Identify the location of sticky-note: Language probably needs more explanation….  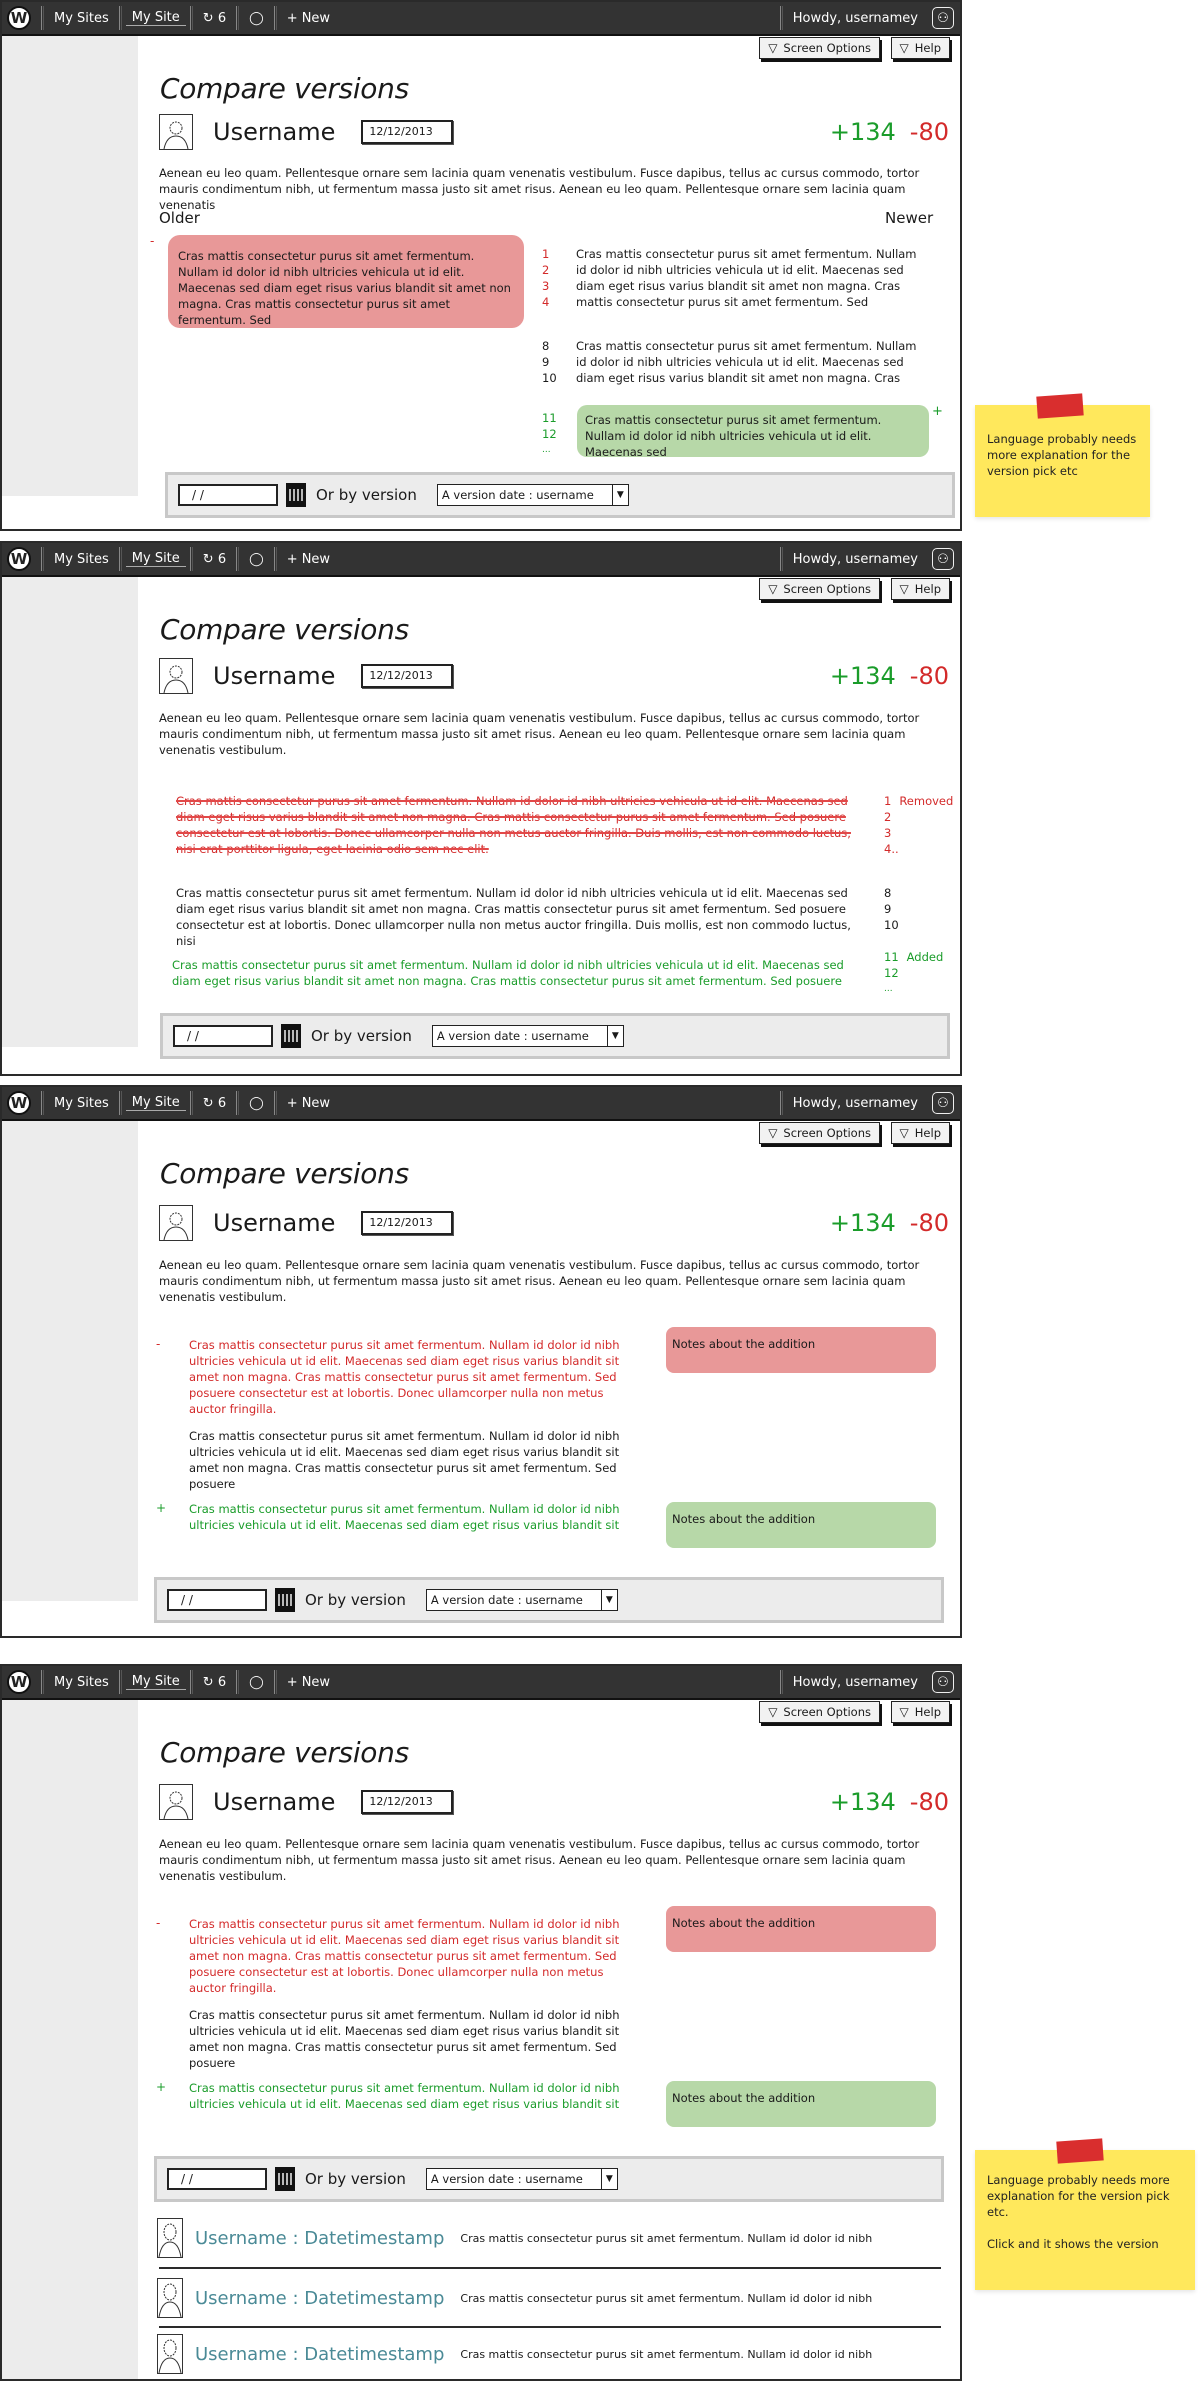
(1085, 2214).